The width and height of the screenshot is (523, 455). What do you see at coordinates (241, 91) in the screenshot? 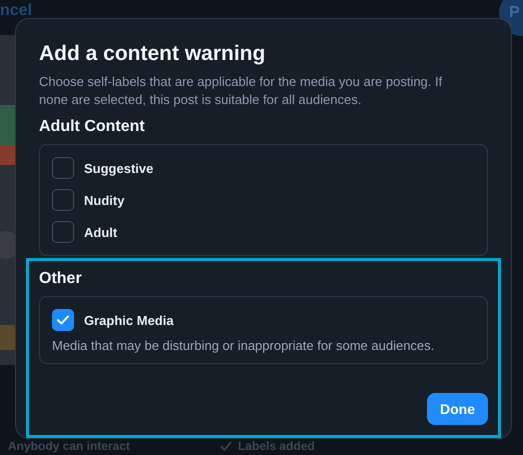
I see `dialog-description: Choose self-labels that are applicable for the media you are posting. If none are selected, this post is suitable for all audiences.` at bounding box center [241, 91].